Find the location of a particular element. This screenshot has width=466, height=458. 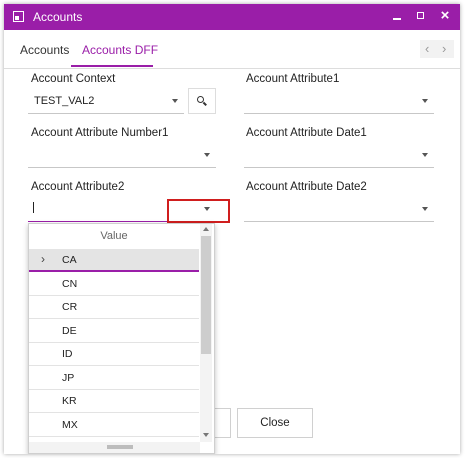

account-attribute-date2-label: Account Attribute Date2 is located at coordinates (306, 187).